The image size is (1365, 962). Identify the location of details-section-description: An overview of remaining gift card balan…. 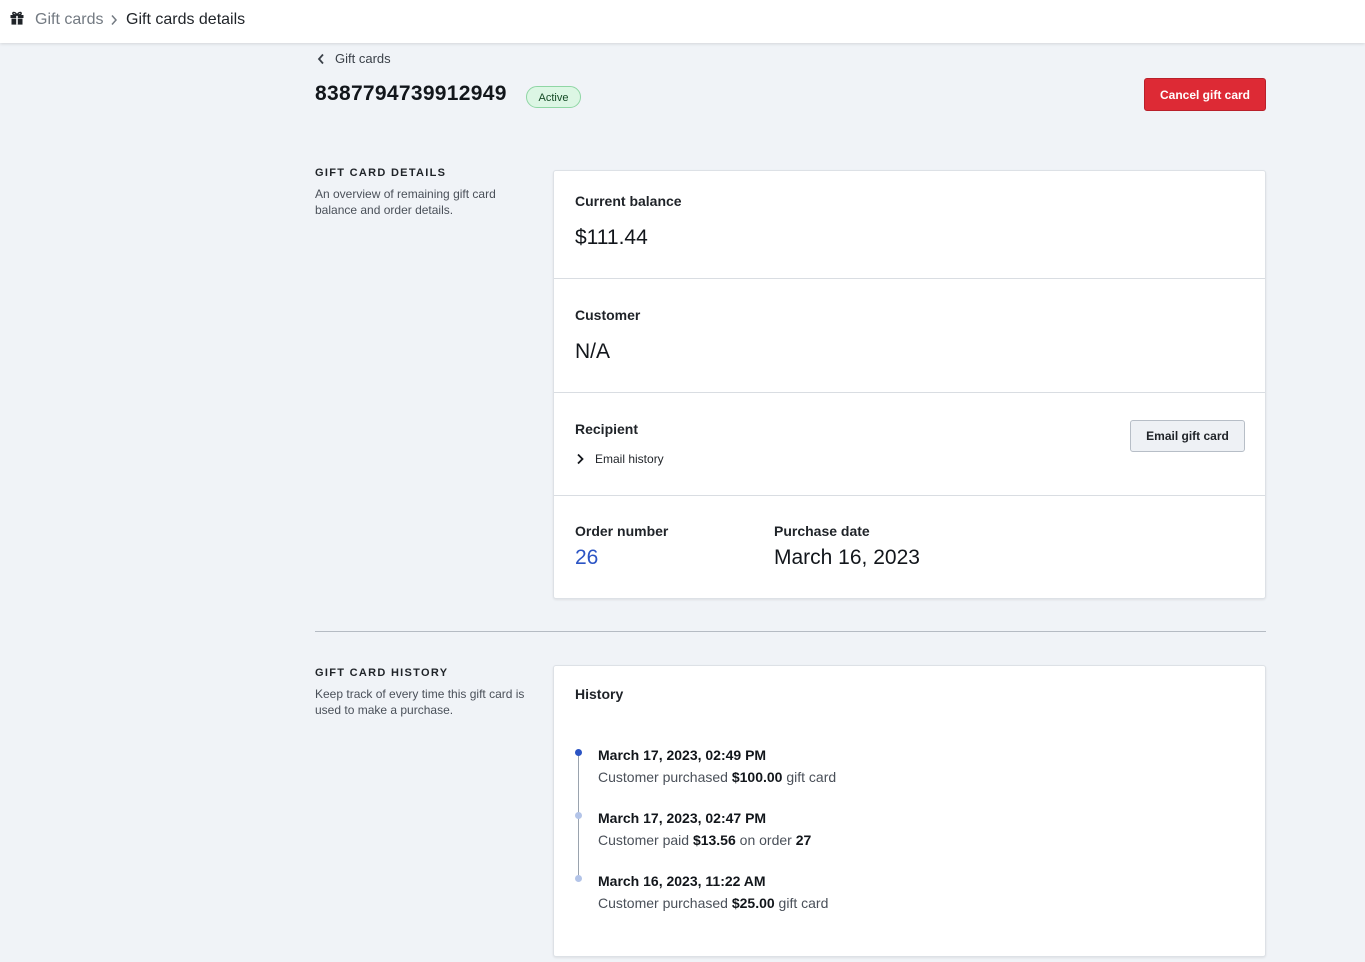
(405, 202).